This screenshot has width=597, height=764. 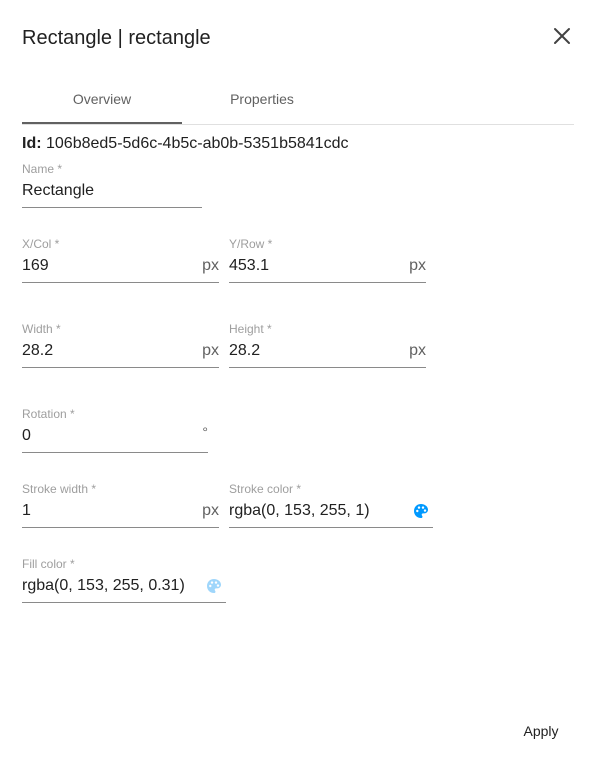 I want to click on height-value: 28.2, so click(x=245, y=350).